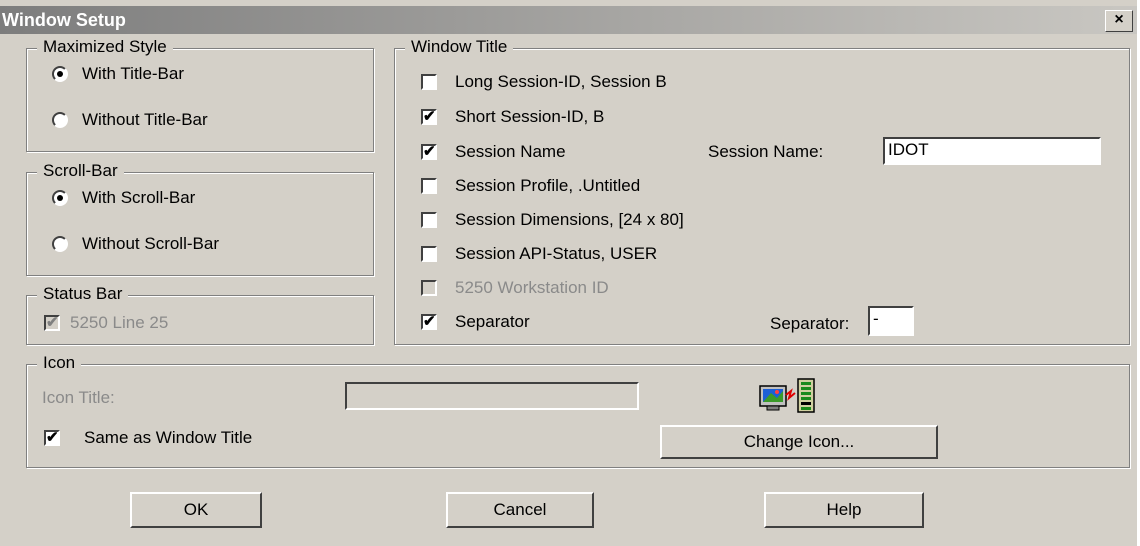 The image size is (1140, 546). I want to click on session-dimensions-checkbox, so click(429, 220).